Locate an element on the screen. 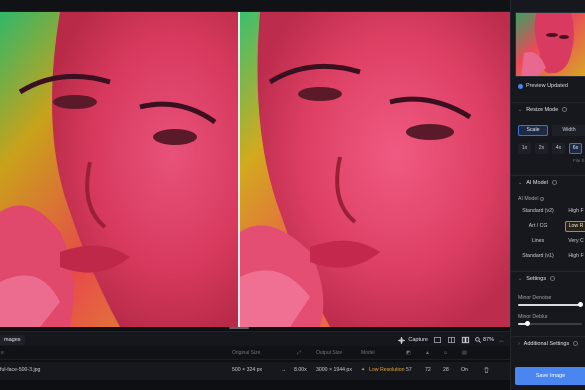 The image size is (585, 390). zoom-control: 87% is located at coordinates (484, 340).